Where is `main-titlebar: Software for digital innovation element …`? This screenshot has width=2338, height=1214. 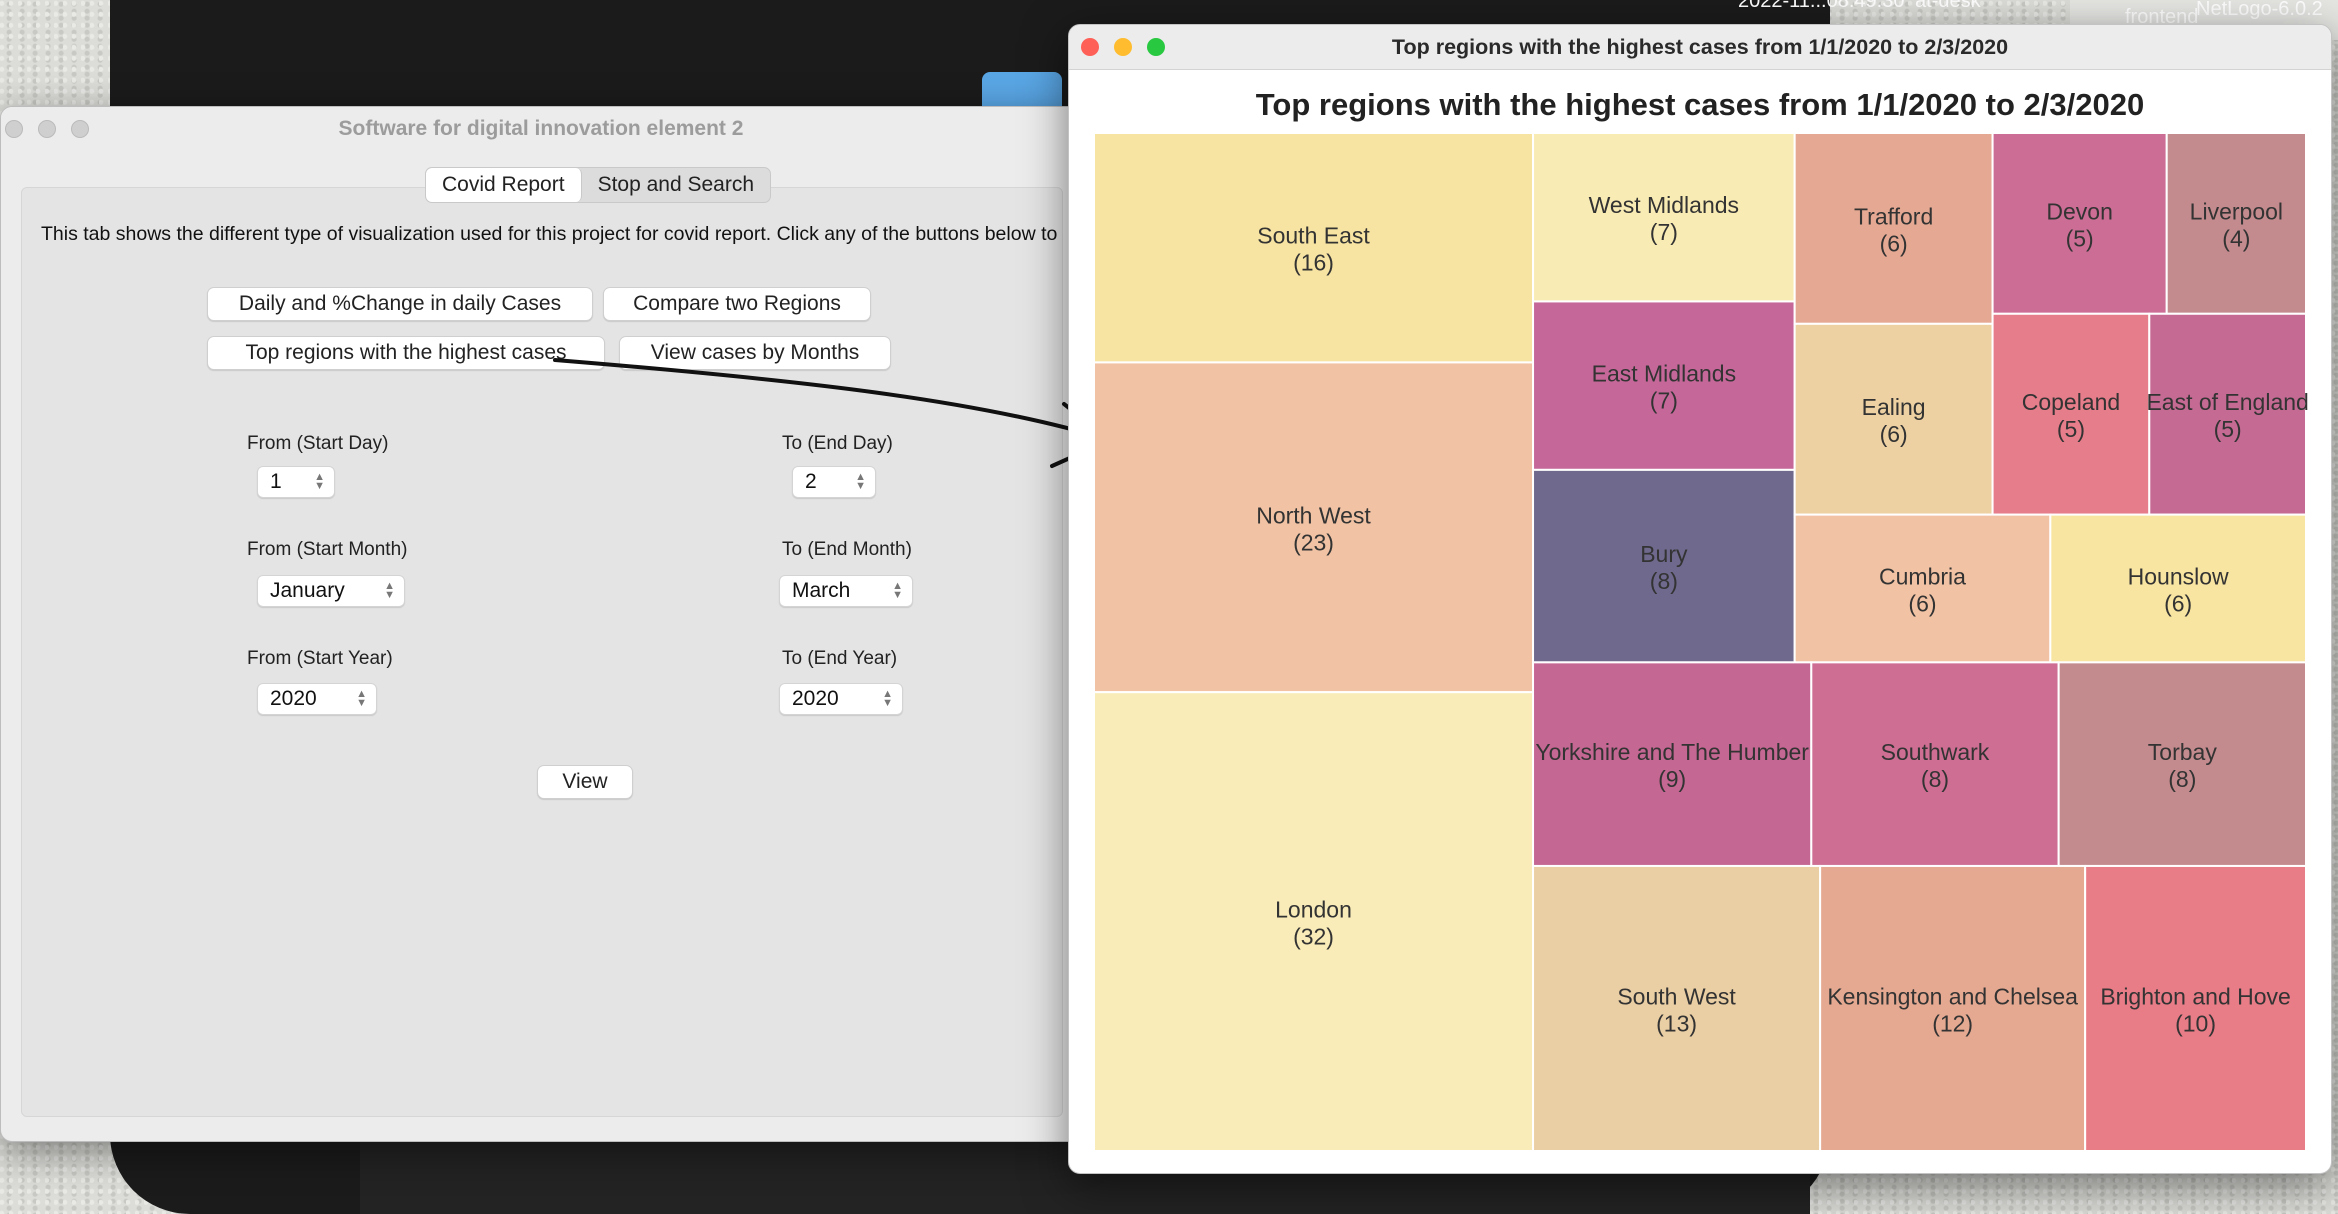
main-titlebar: Software for digital innovation element … is located at coordinates (541, 129).